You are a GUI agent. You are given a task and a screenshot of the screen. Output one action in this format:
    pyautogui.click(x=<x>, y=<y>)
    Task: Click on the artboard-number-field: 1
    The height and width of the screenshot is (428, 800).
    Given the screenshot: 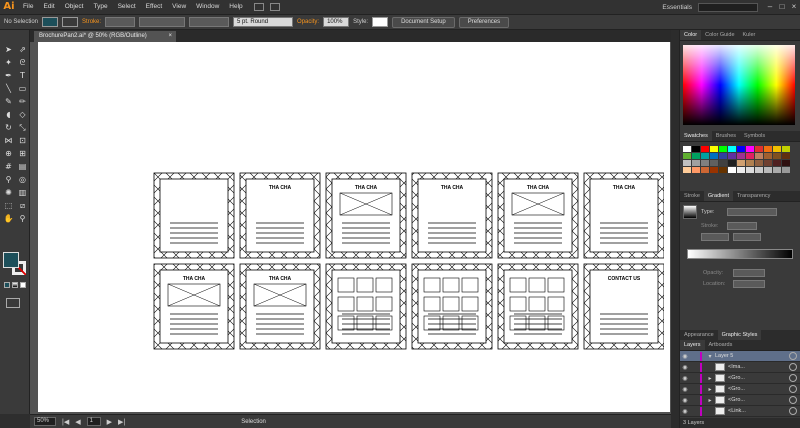 What is the action you would take?
    pyautogui.click(x=93, y=421)
    